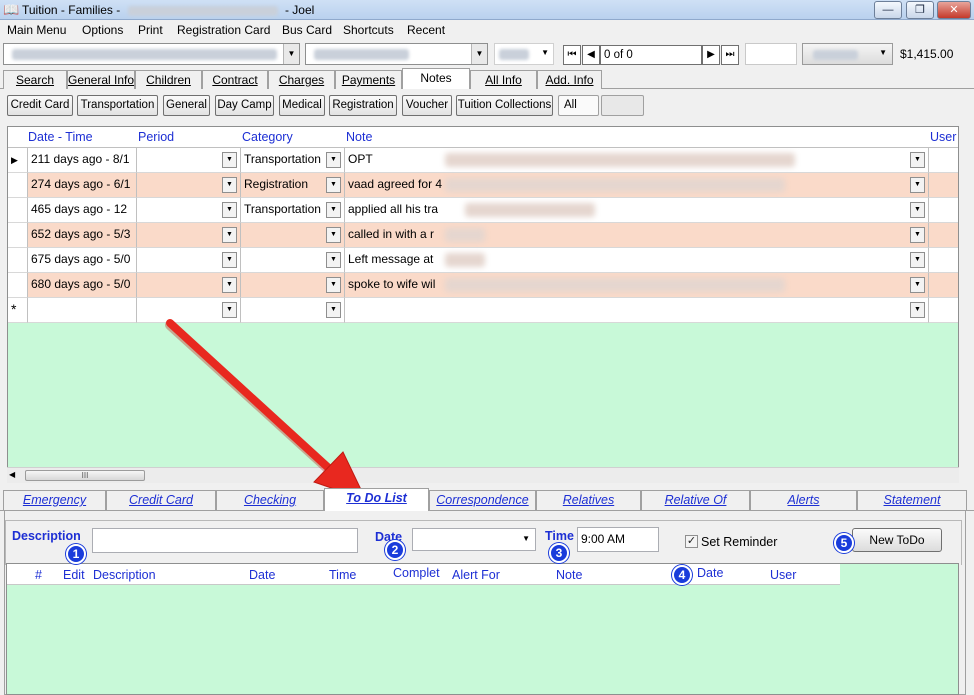 The height and width of the screenshot is (695, 974). I want to click on col-date-time: Date - Time, so click(60, 137).